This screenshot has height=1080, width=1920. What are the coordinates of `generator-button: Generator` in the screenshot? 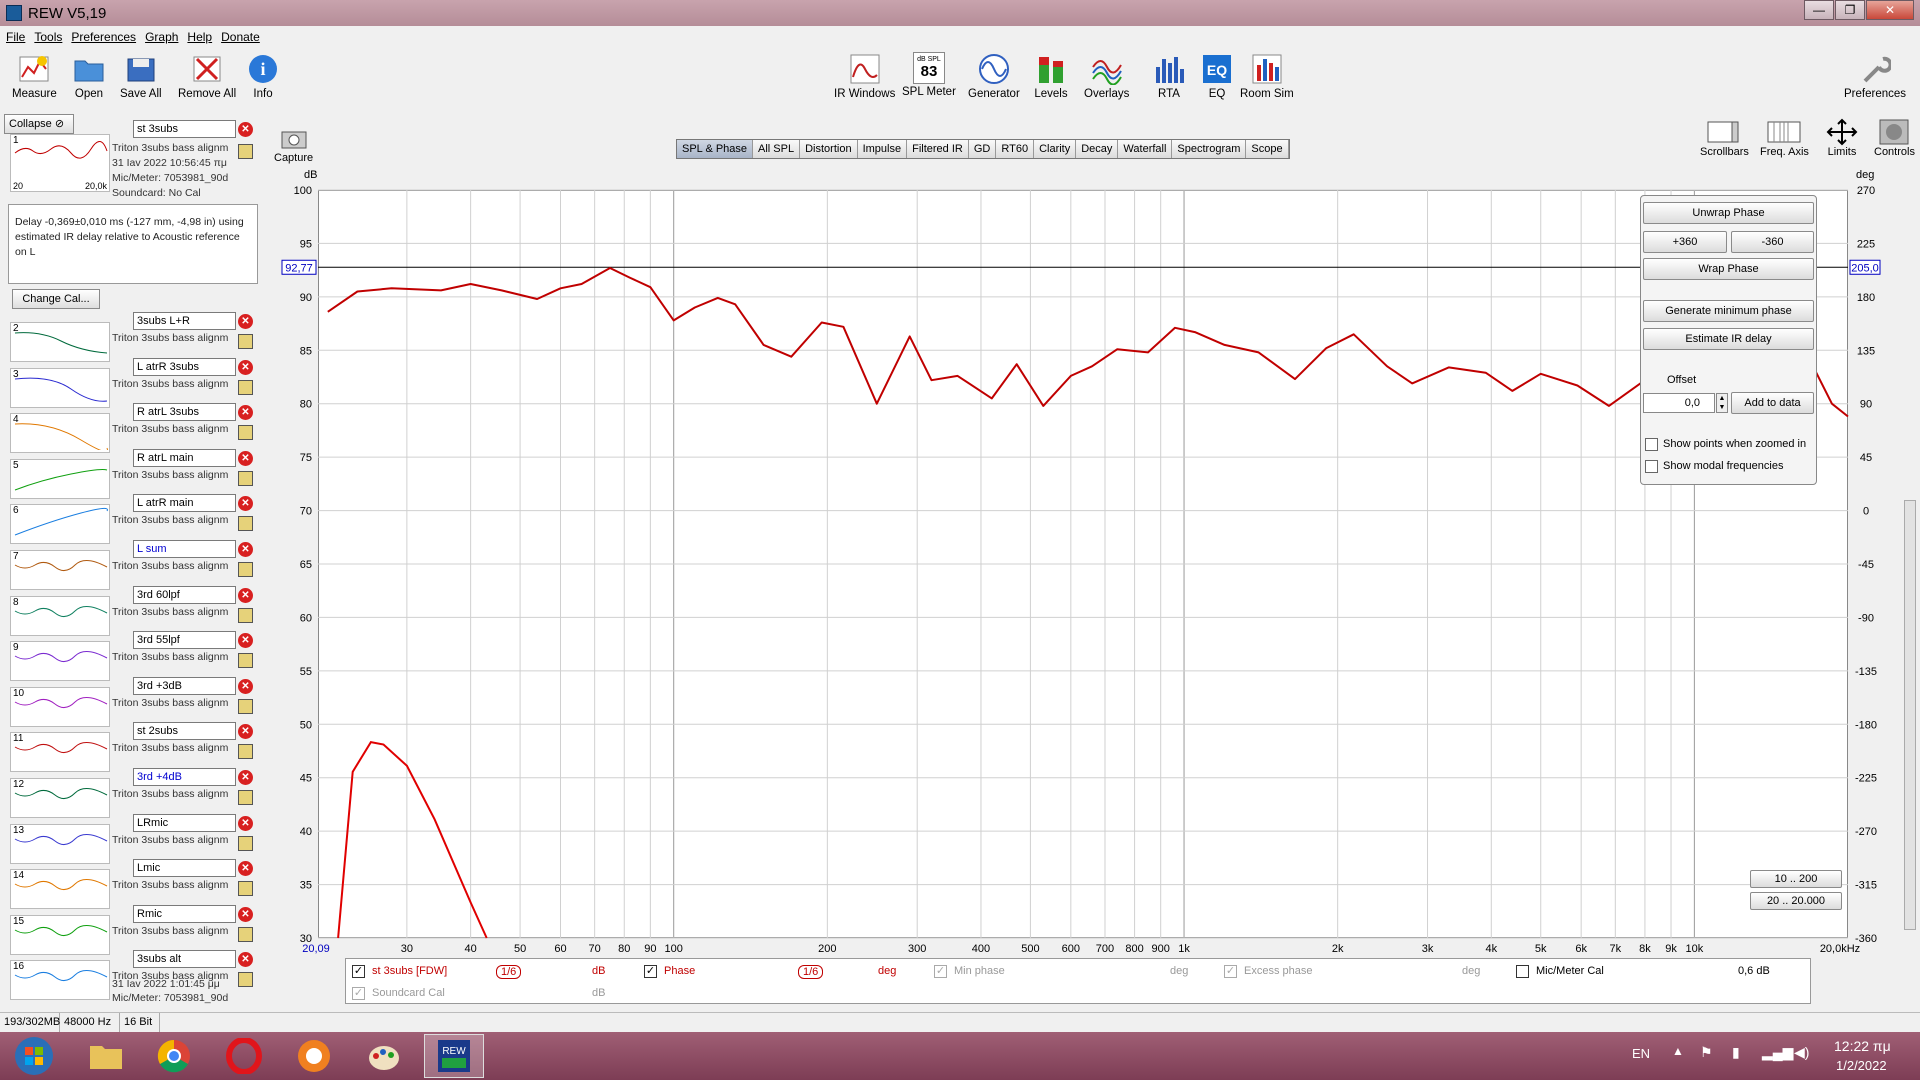 It's located at (994, 76).